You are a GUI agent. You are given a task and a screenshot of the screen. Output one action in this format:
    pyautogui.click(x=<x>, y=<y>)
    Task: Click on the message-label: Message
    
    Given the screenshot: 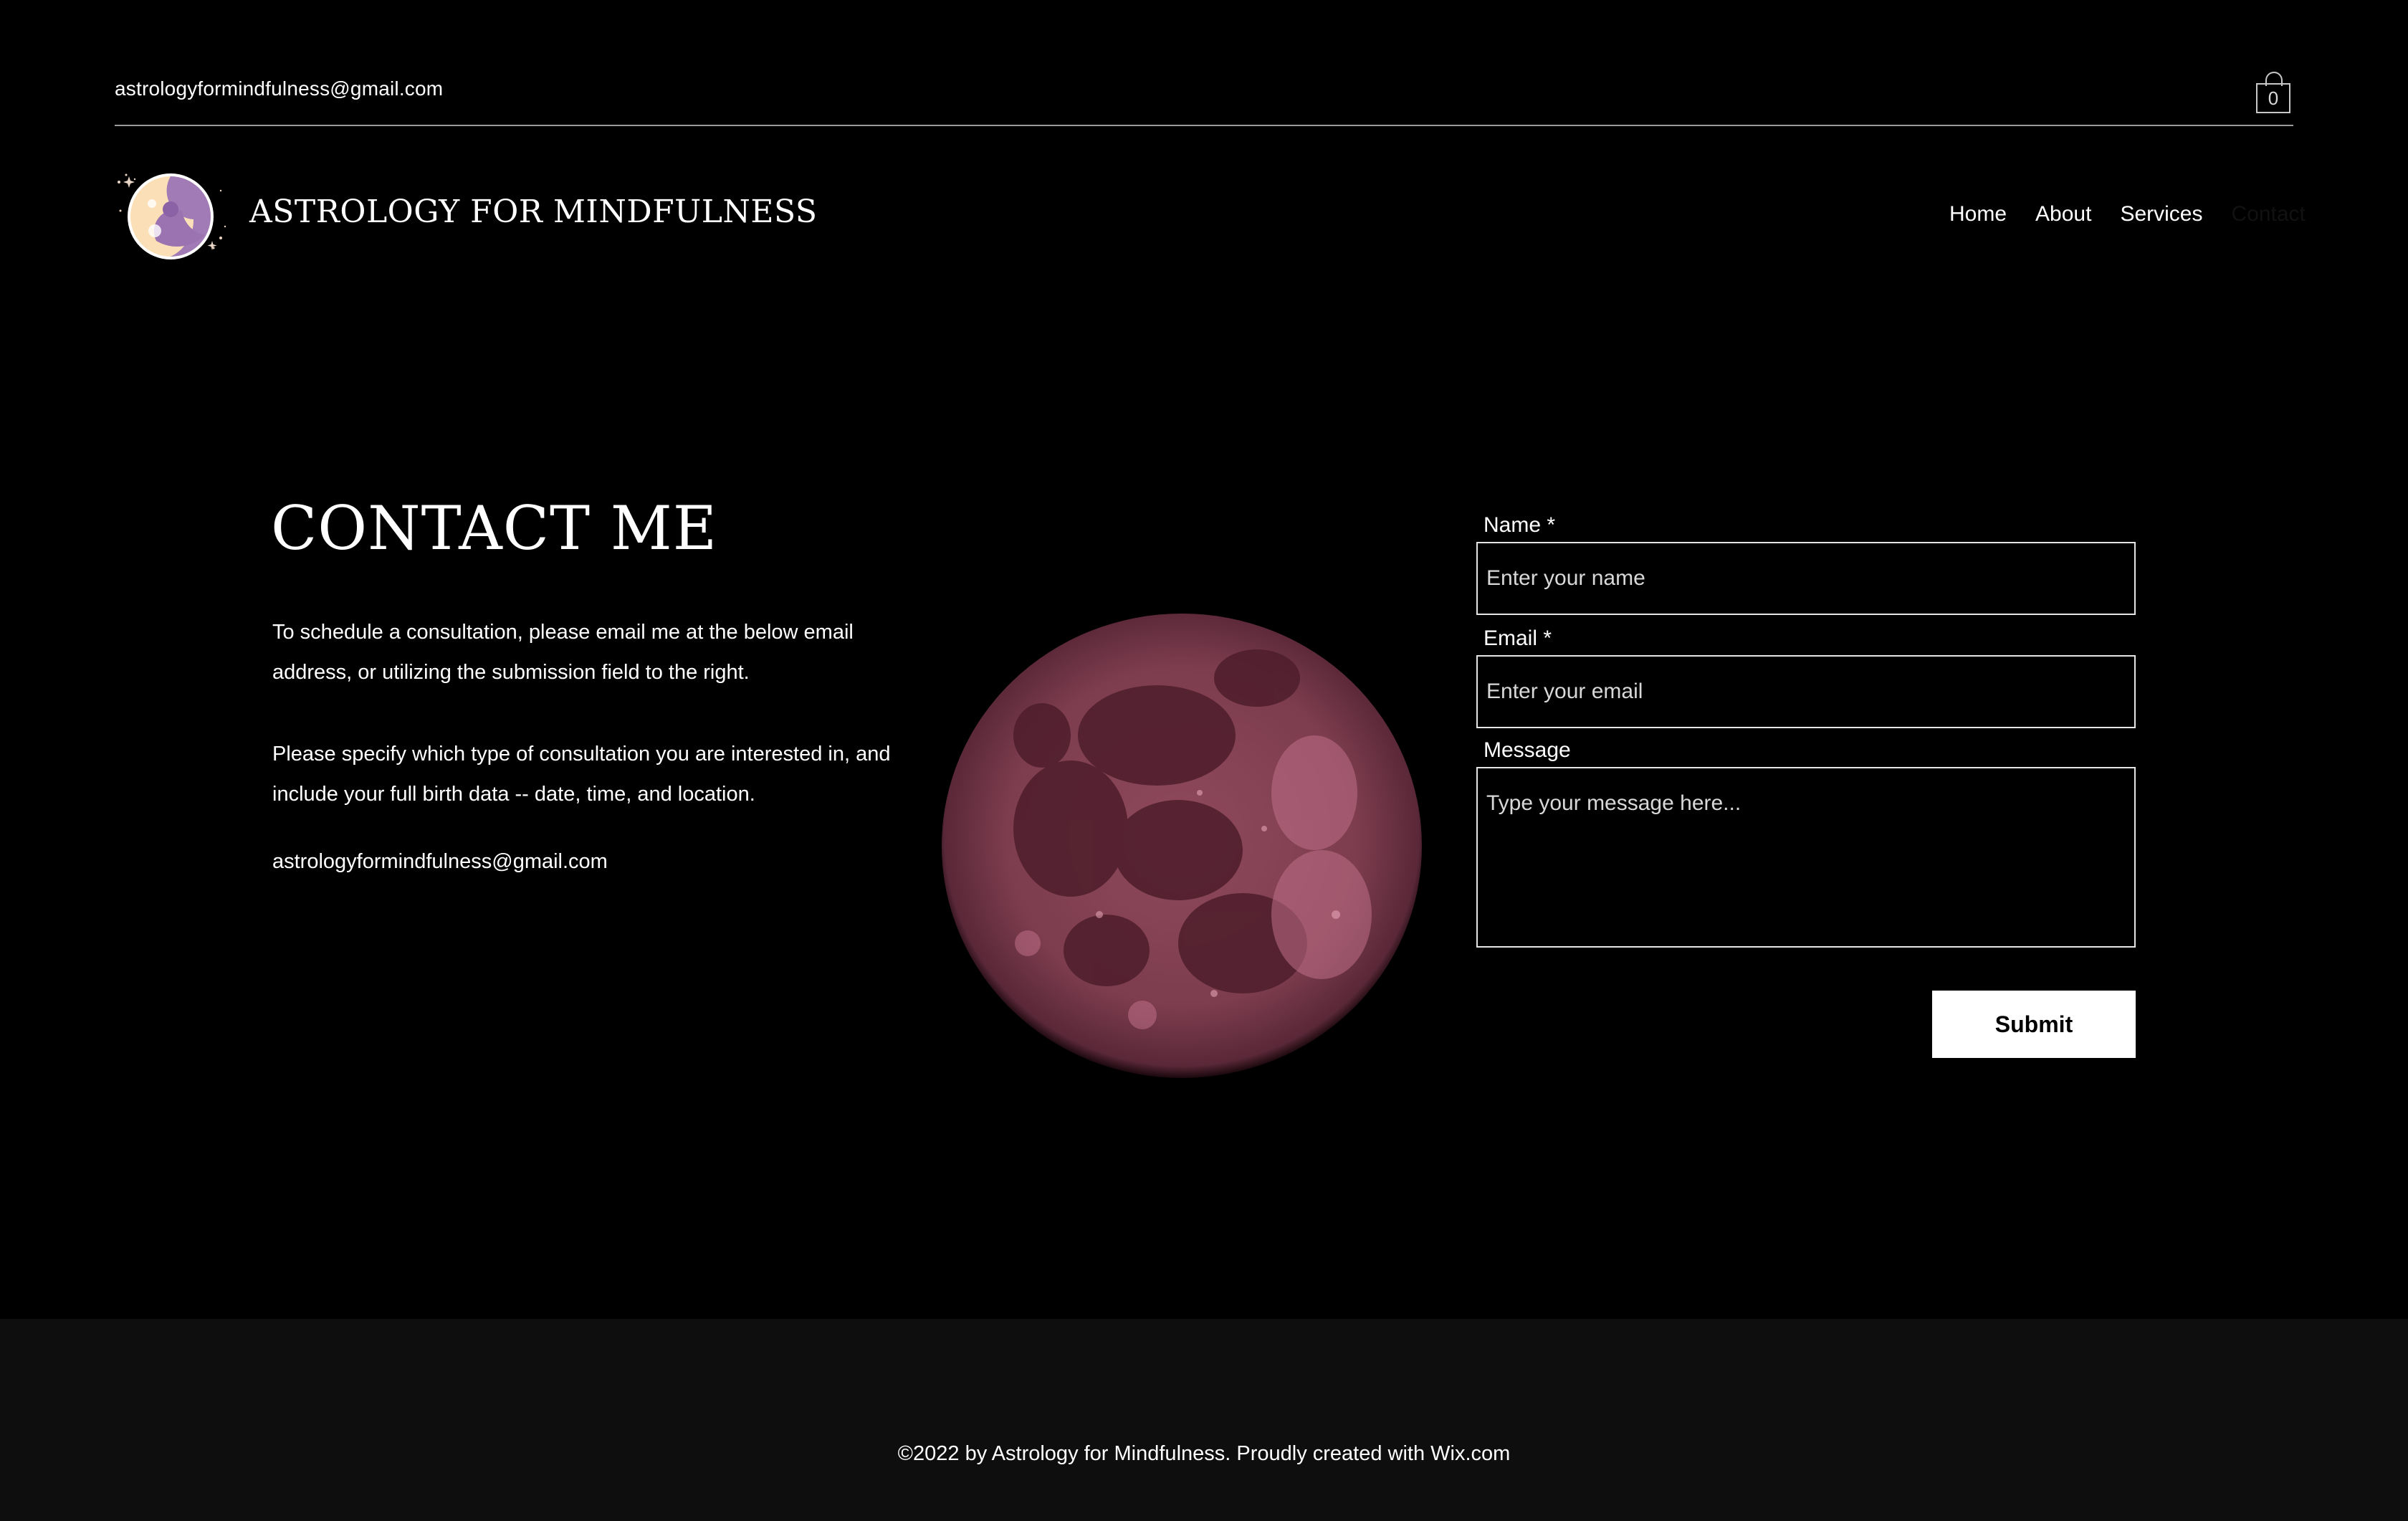 What is the action you would take?
    pyautogui.click(x=1528, y=750)
    